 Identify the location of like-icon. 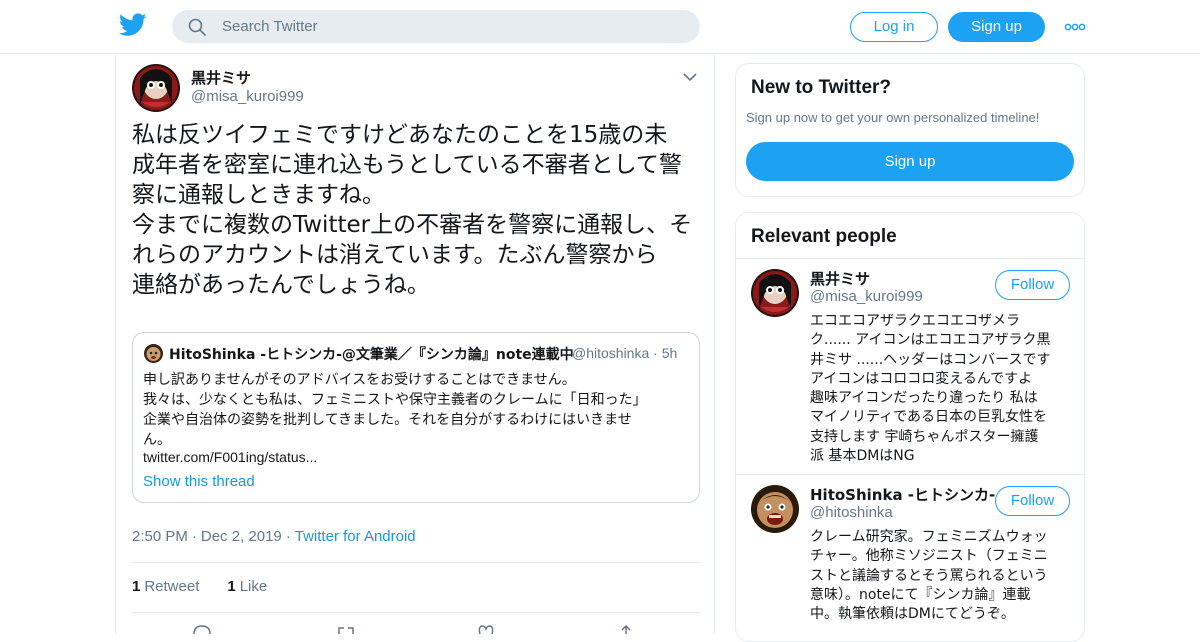
(486, 629).